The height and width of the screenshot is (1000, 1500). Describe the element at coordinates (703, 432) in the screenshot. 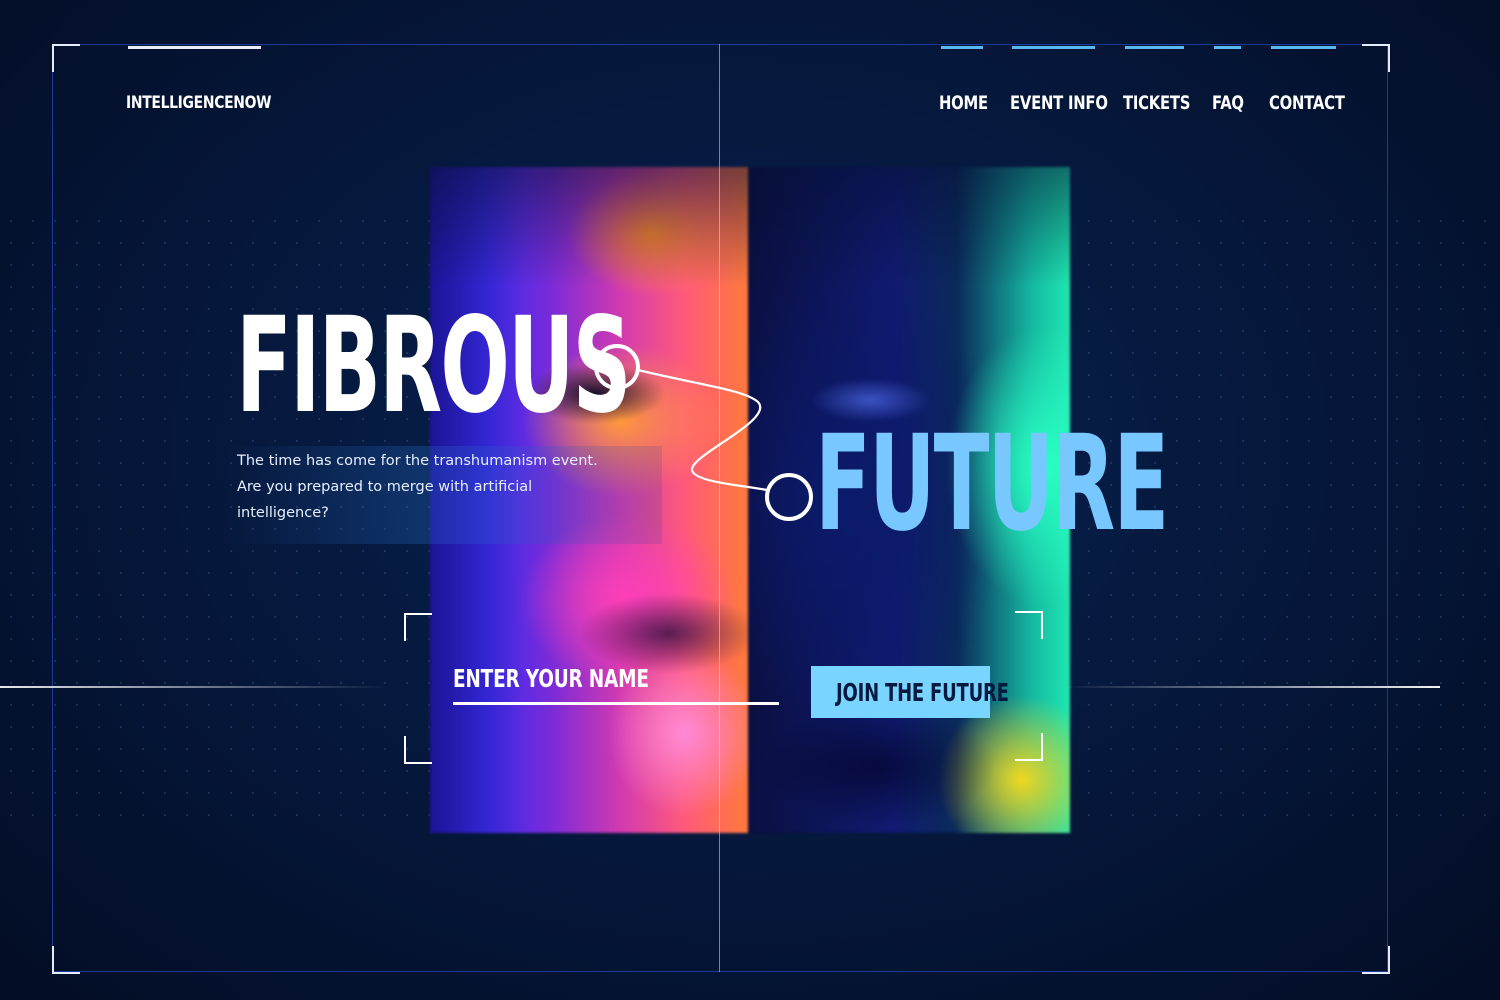

I see `circle-link-connector-icon` at that location.